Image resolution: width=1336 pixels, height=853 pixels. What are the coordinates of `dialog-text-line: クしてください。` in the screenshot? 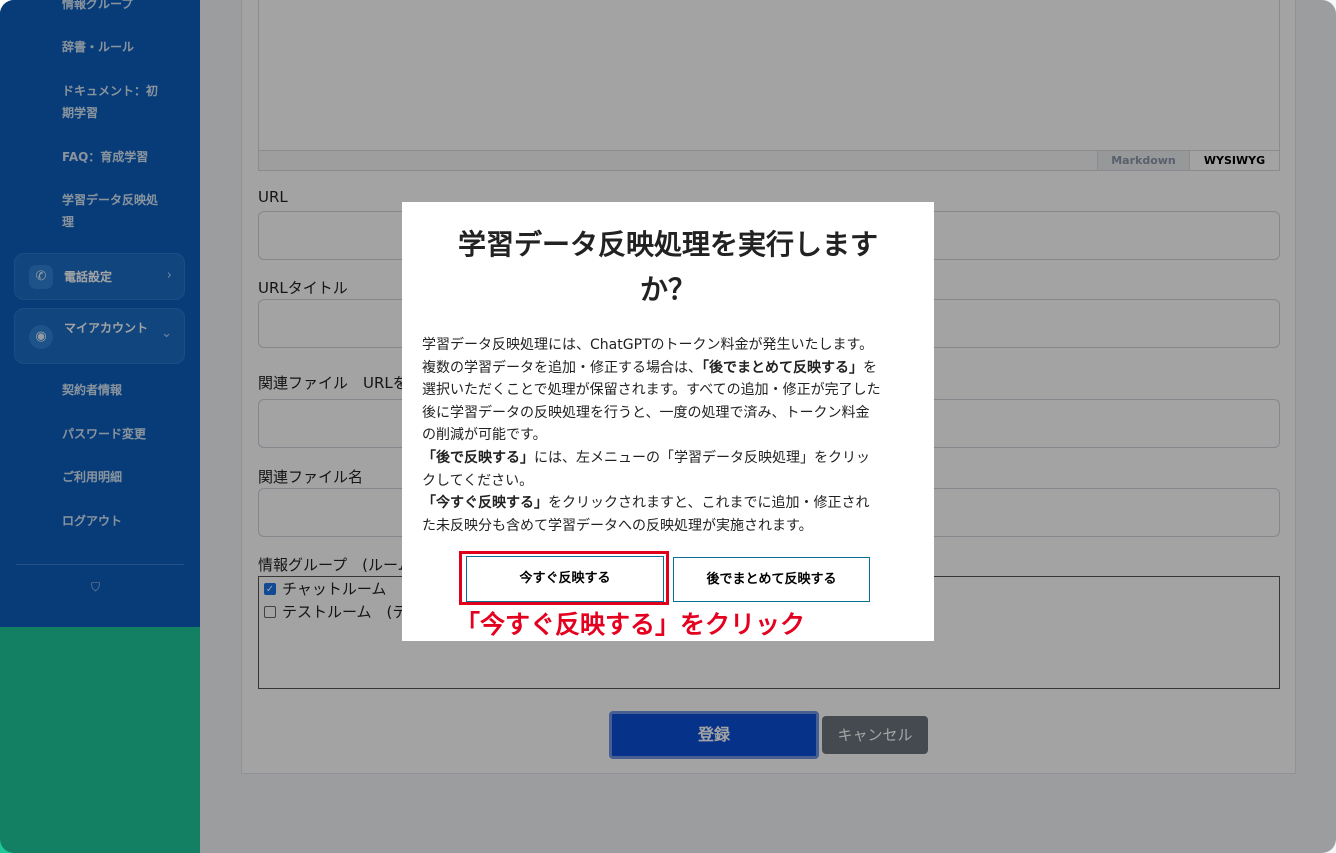 It's located at (478, 480).